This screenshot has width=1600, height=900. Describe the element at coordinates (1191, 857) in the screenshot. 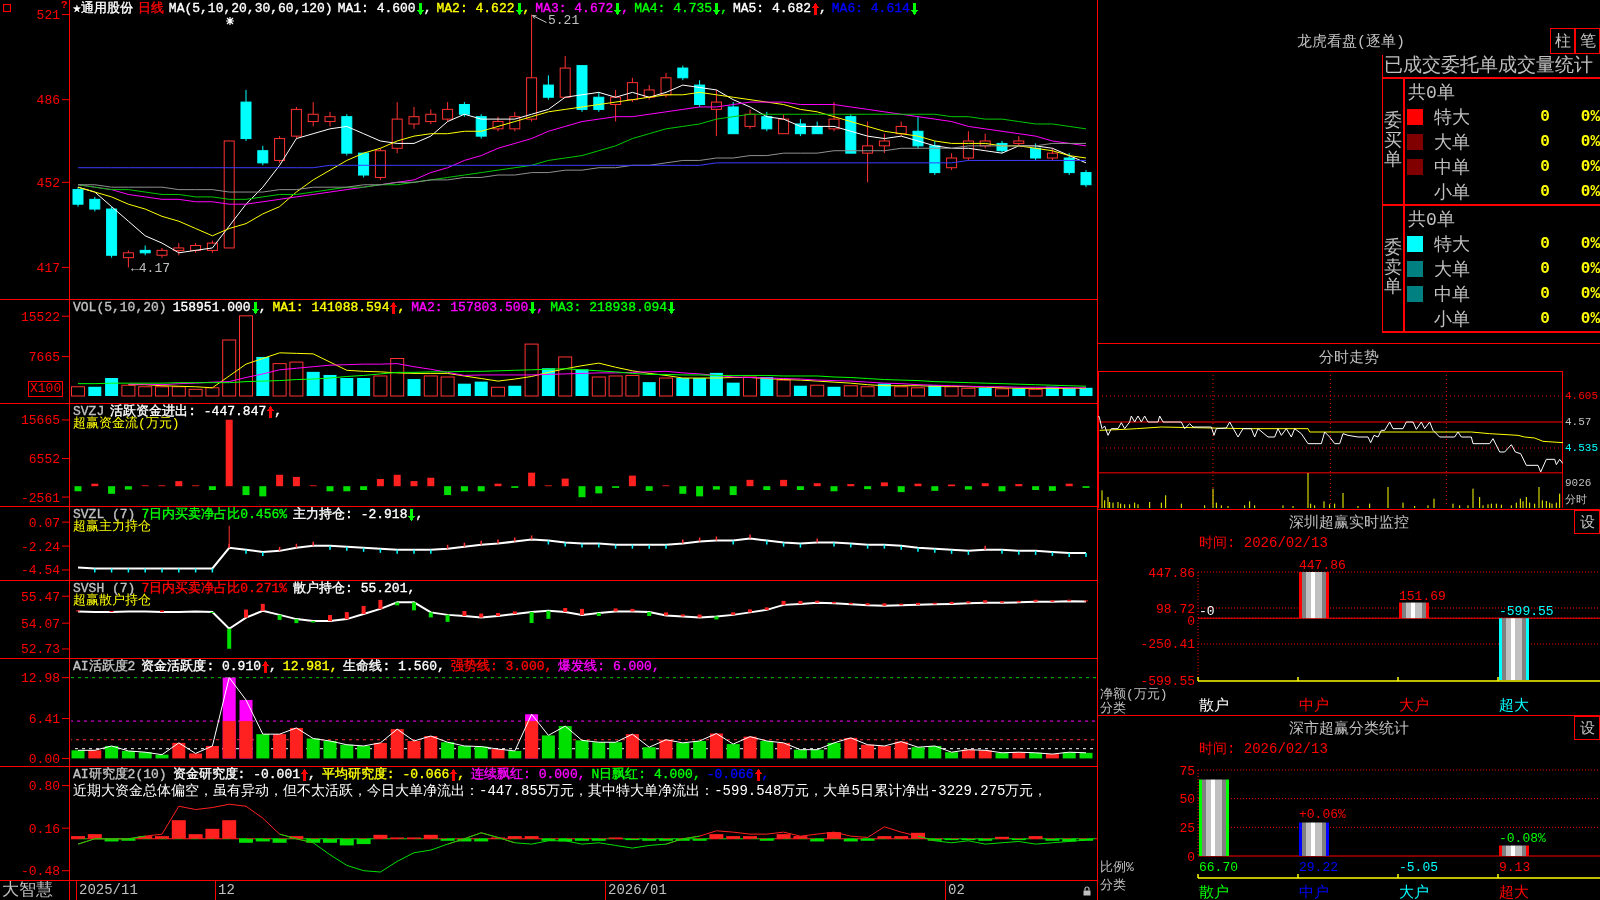

I see `axis-tick-label: 0` at that location.